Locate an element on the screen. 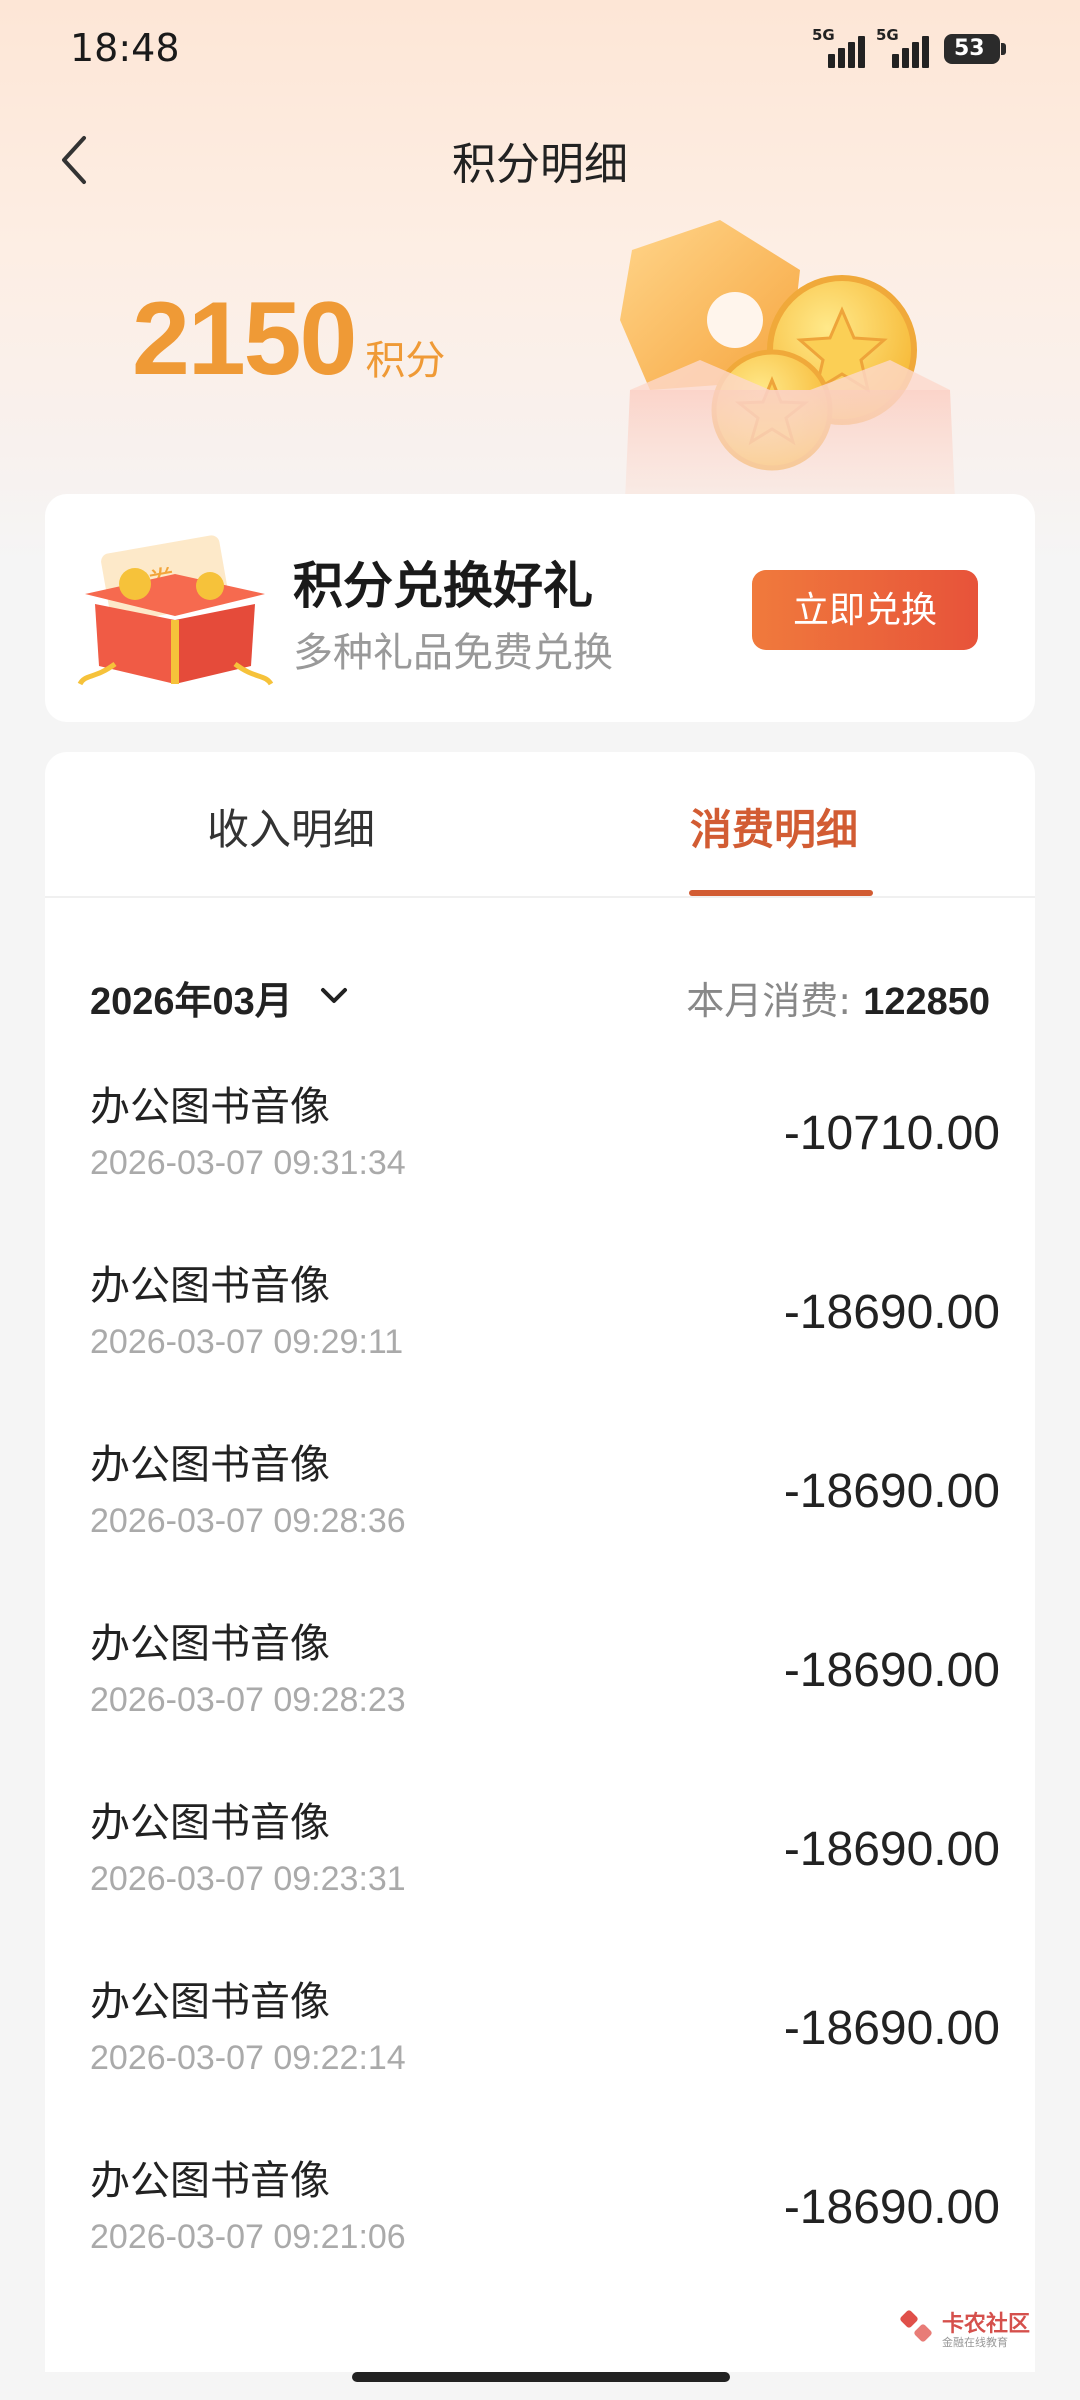 Image resolution: width=1080 pixels, height=2400 pixels. coin-box-illustration is located at coordinates (787, 360).